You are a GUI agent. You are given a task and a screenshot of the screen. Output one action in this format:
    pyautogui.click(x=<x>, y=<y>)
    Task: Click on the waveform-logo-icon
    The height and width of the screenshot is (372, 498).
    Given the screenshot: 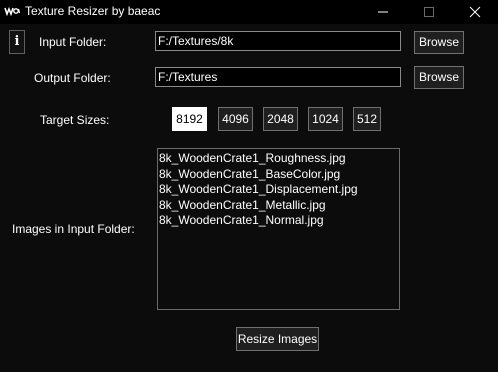 What is the action you would take?
    pyautogui.click(x=12, y=11)
    